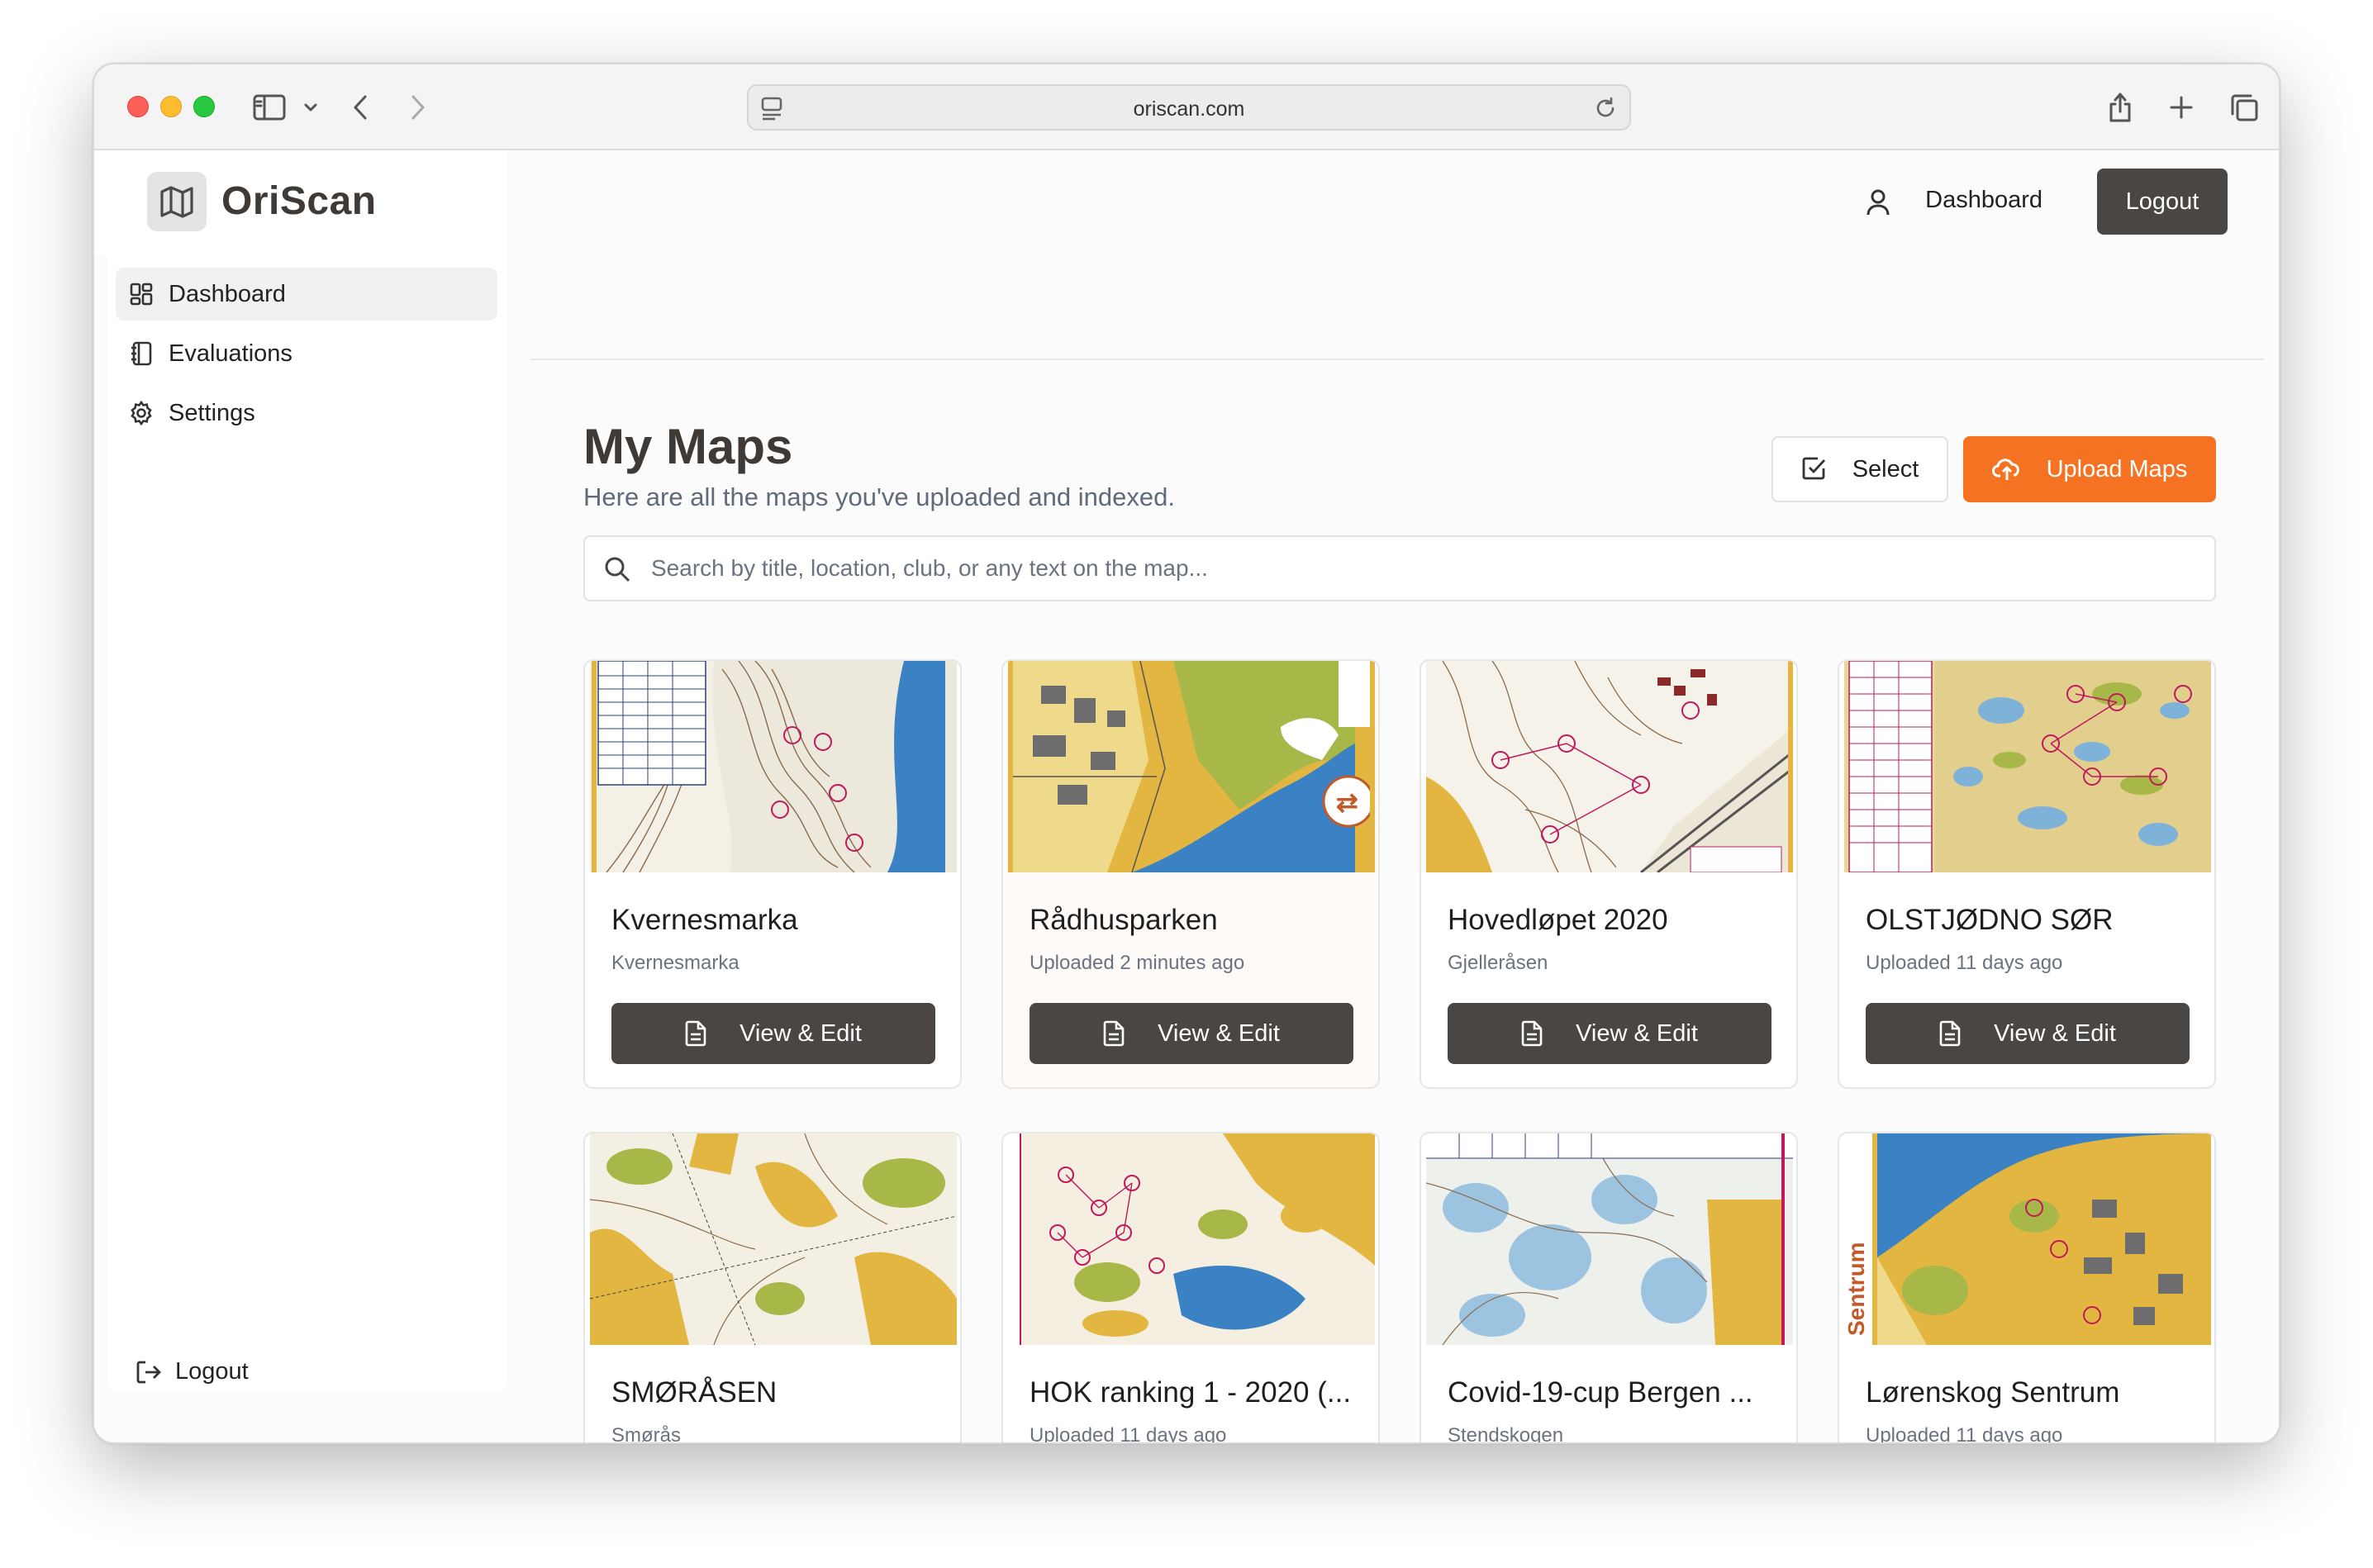 The image size is (2373, 1568). I want to click on map-card: Covid-19-cup Bergen ... Stendskogen, so click(1609, 1288).